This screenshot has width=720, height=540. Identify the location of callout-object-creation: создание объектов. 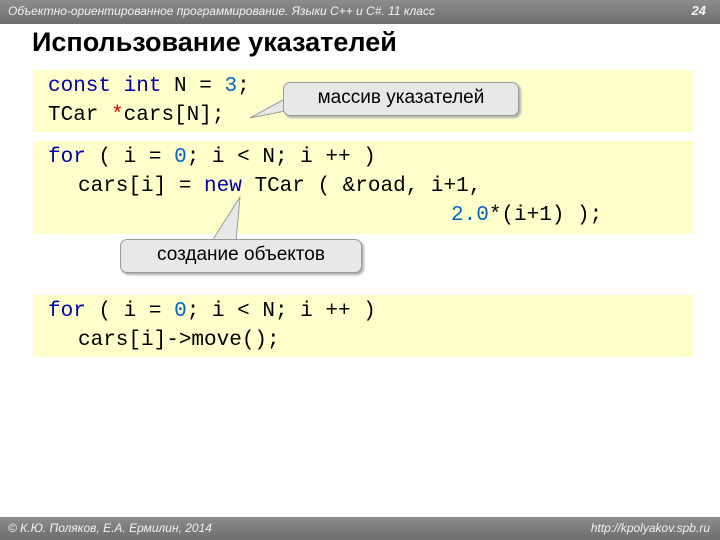
(241, 256).